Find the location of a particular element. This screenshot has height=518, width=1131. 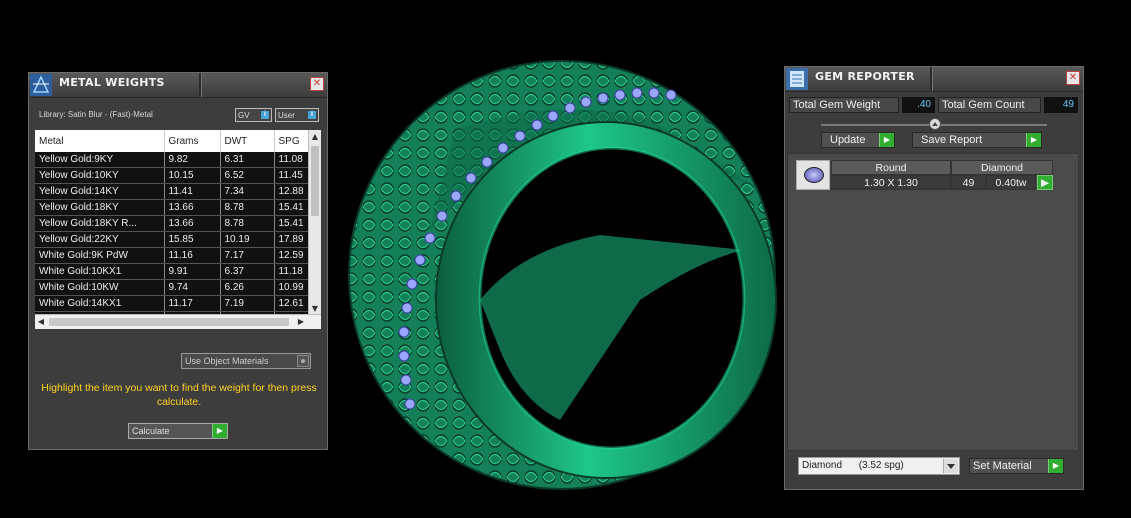

table-cell: Yellow Gold:14KY is located at coordinates (100, 191).